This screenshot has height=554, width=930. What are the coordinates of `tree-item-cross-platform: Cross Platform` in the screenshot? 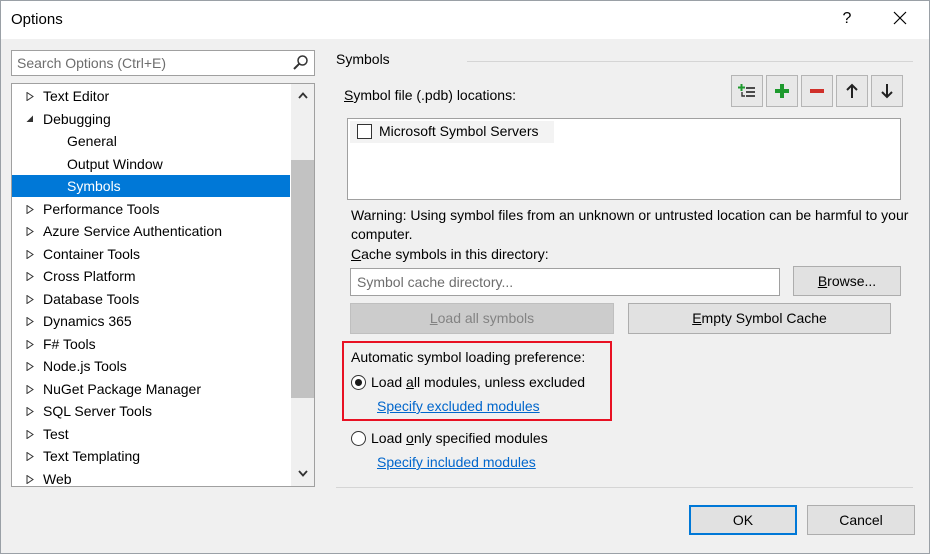 It's located at (151, 276).